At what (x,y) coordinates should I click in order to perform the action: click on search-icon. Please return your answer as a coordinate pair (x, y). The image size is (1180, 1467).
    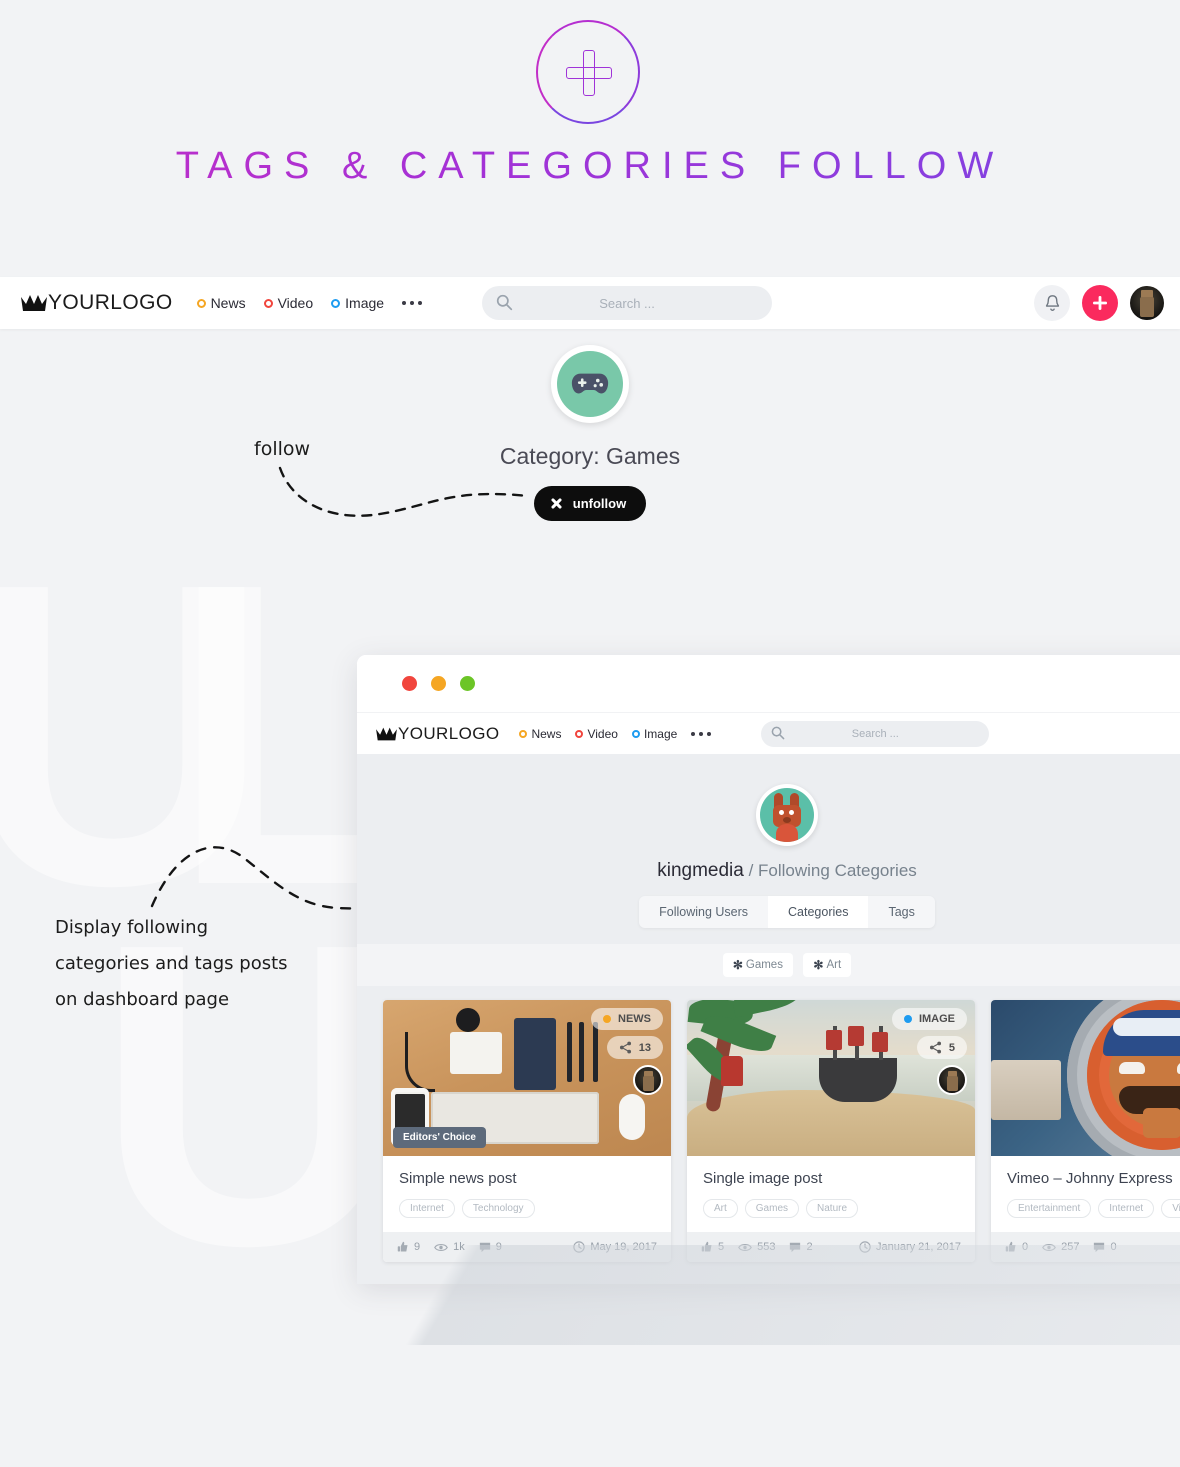
    Looking at the image, I should click on (778, 732).